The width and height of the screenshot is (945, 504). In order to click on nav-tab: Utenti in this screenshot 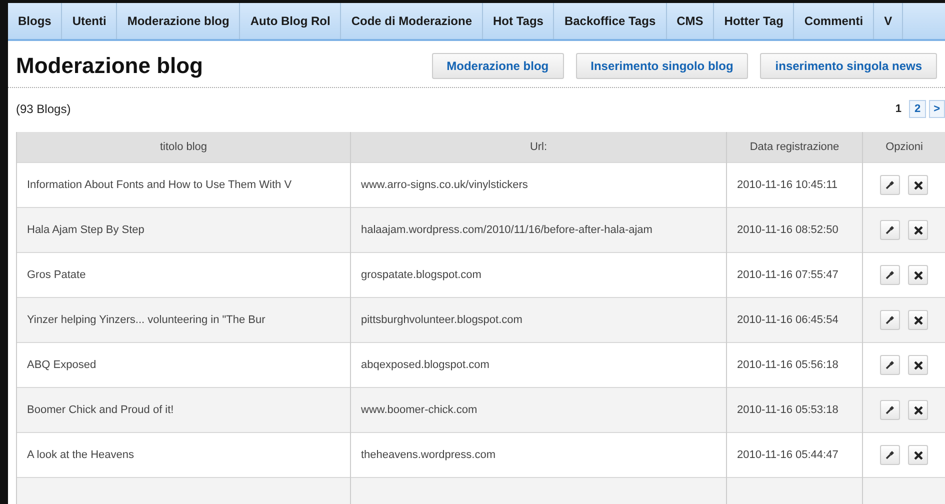, I will do `click(90, 21)`.